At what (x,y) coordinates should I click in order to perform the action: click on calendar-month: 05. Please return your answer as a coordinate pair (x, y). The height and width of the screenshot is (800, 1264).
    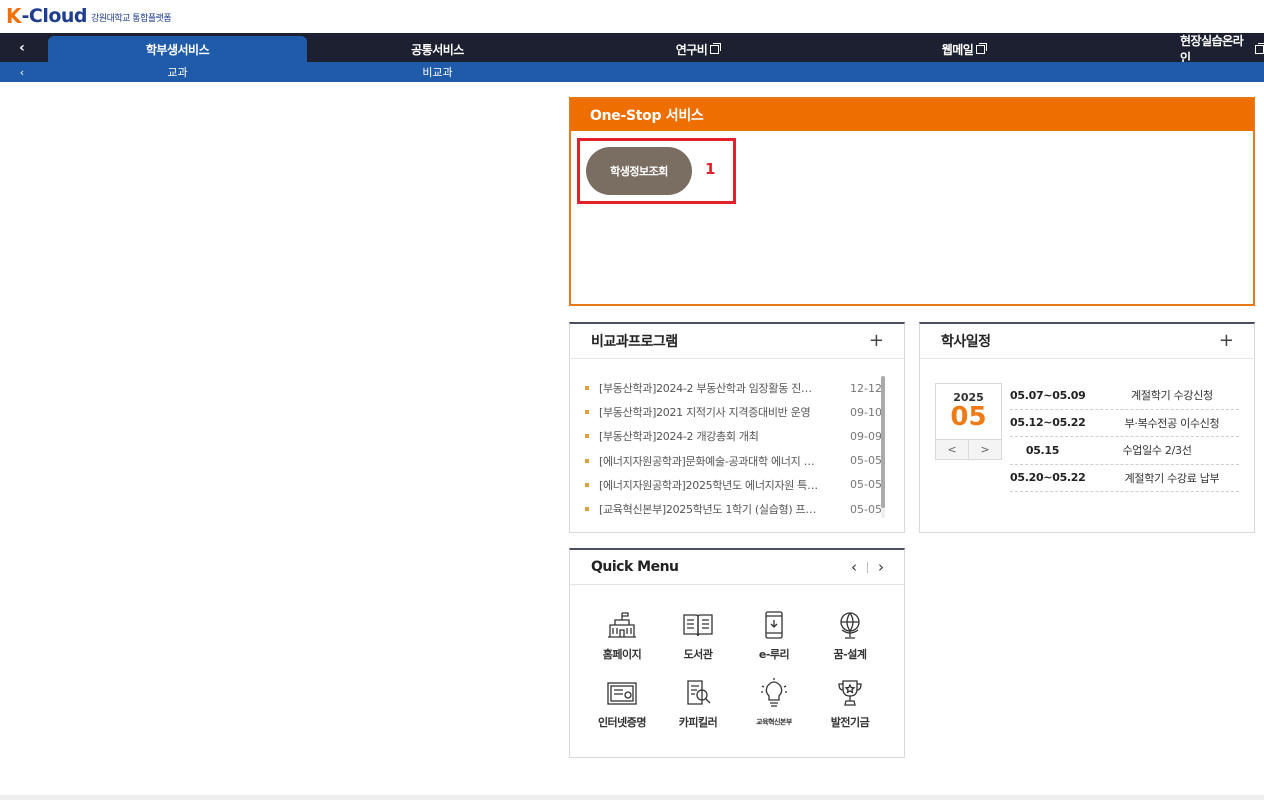
    Looking at the image, I should click on (968, 417).